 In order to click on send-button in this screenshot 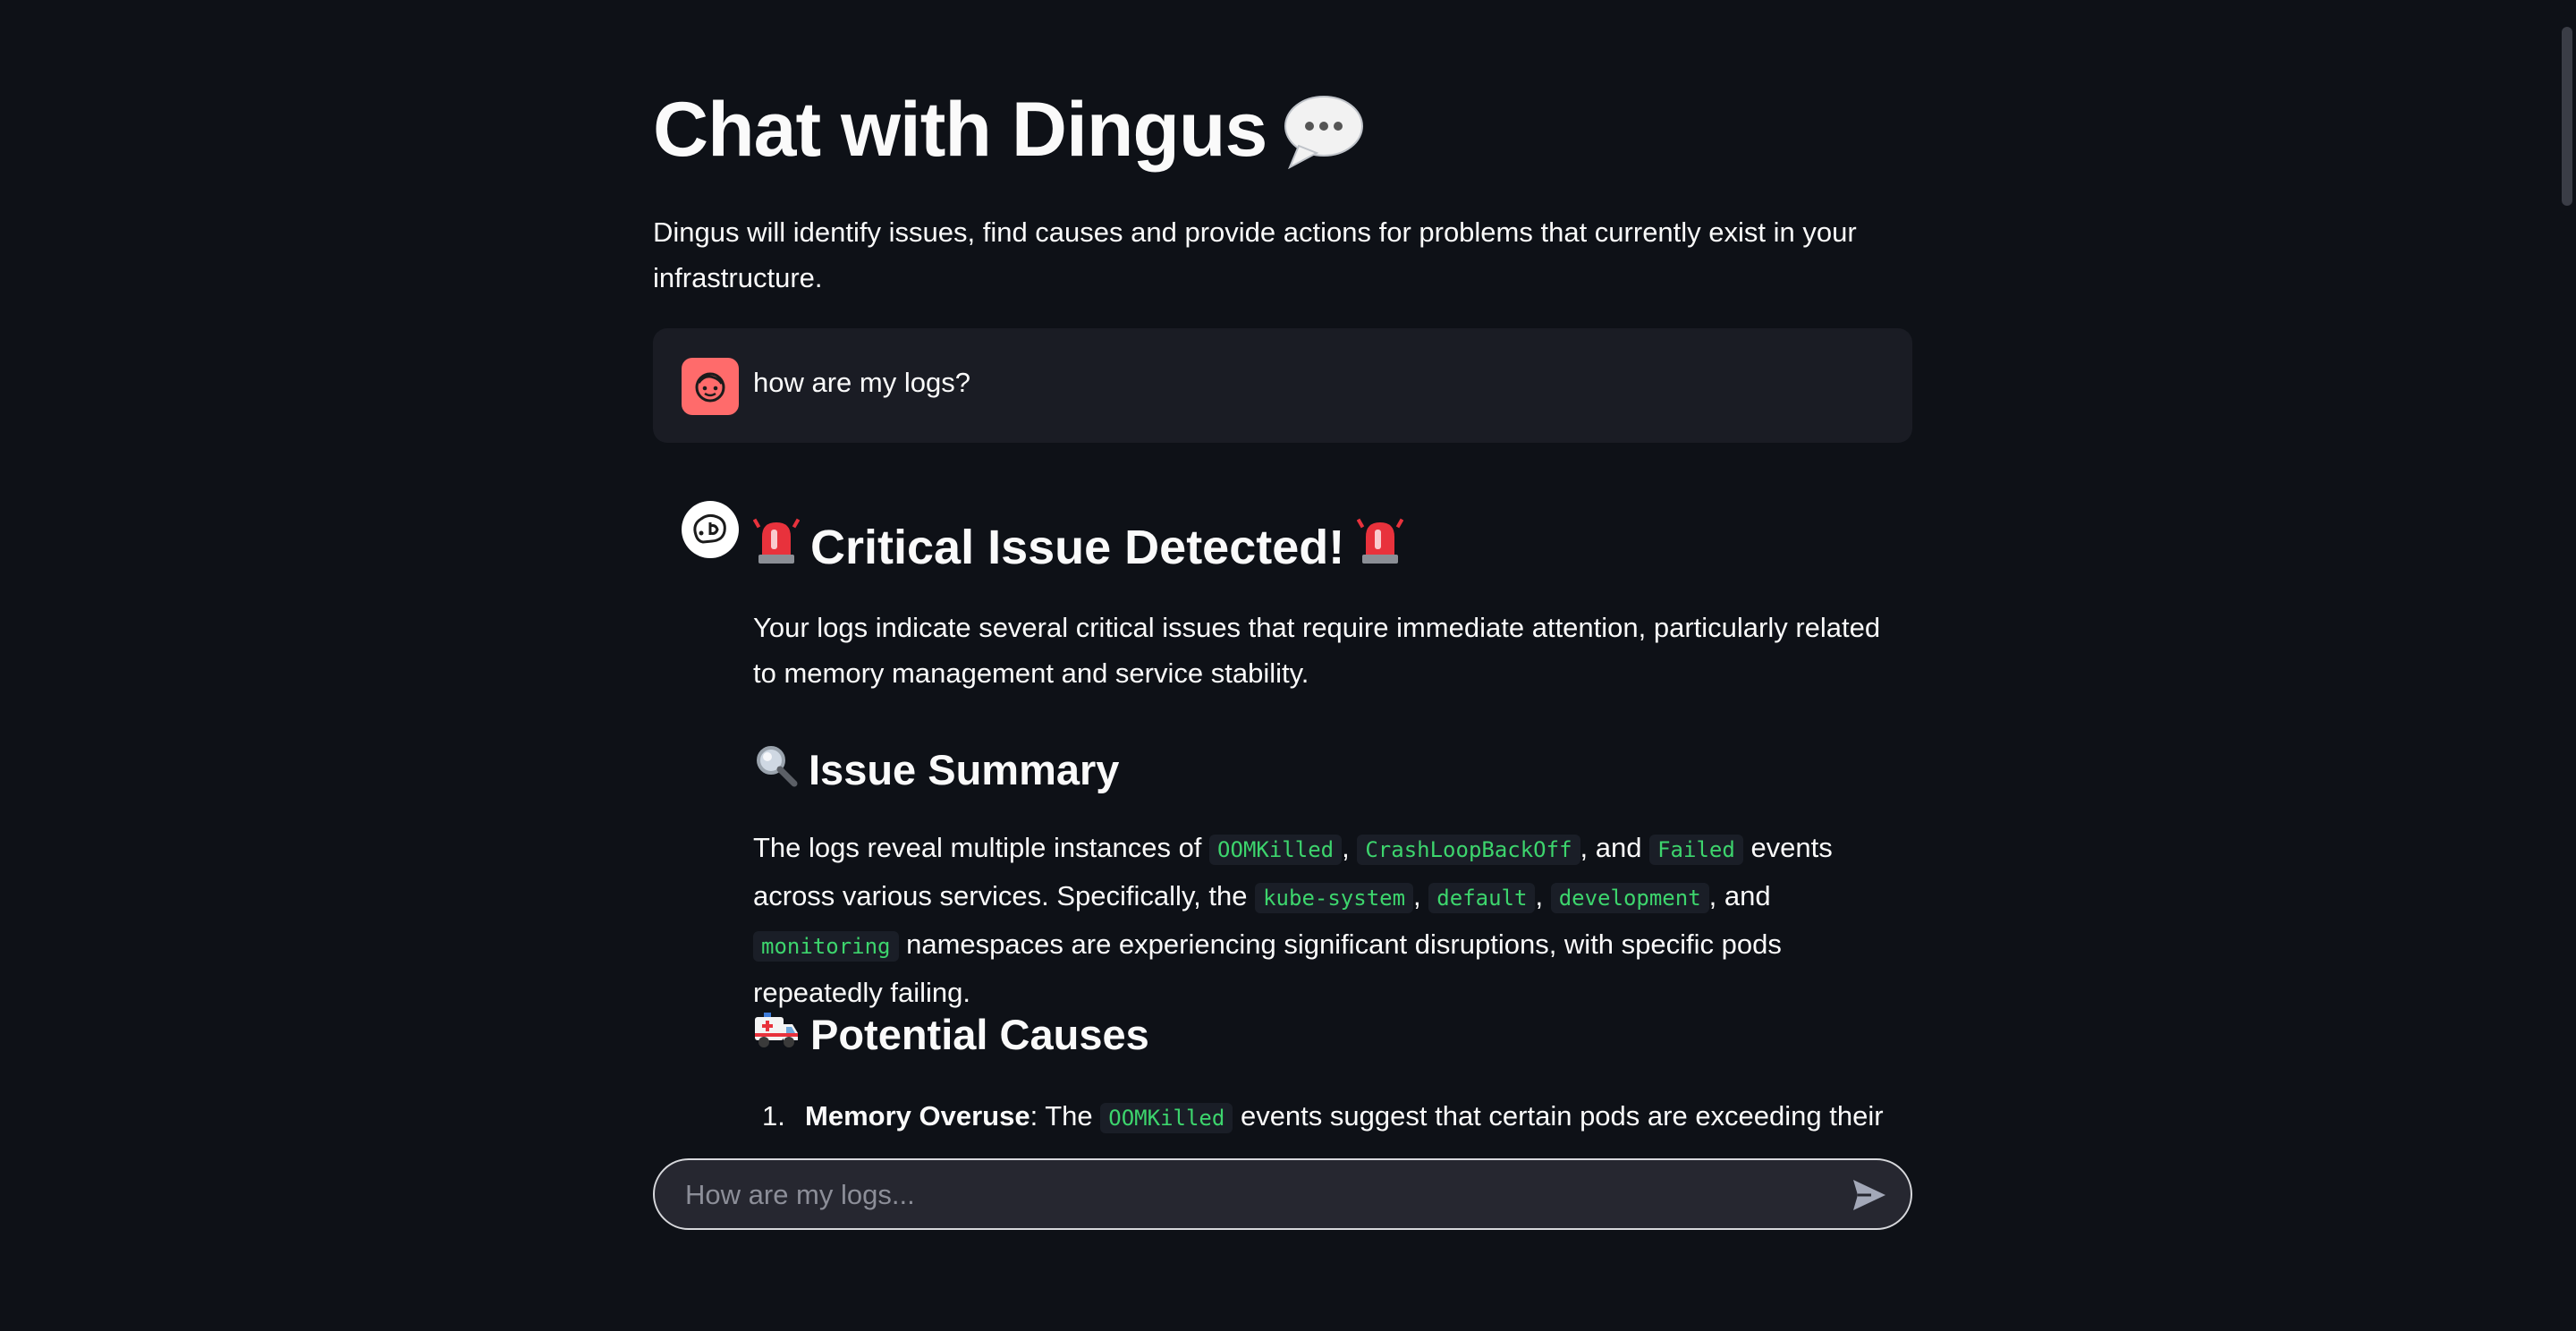, I will do `click(1869, 1195)`.